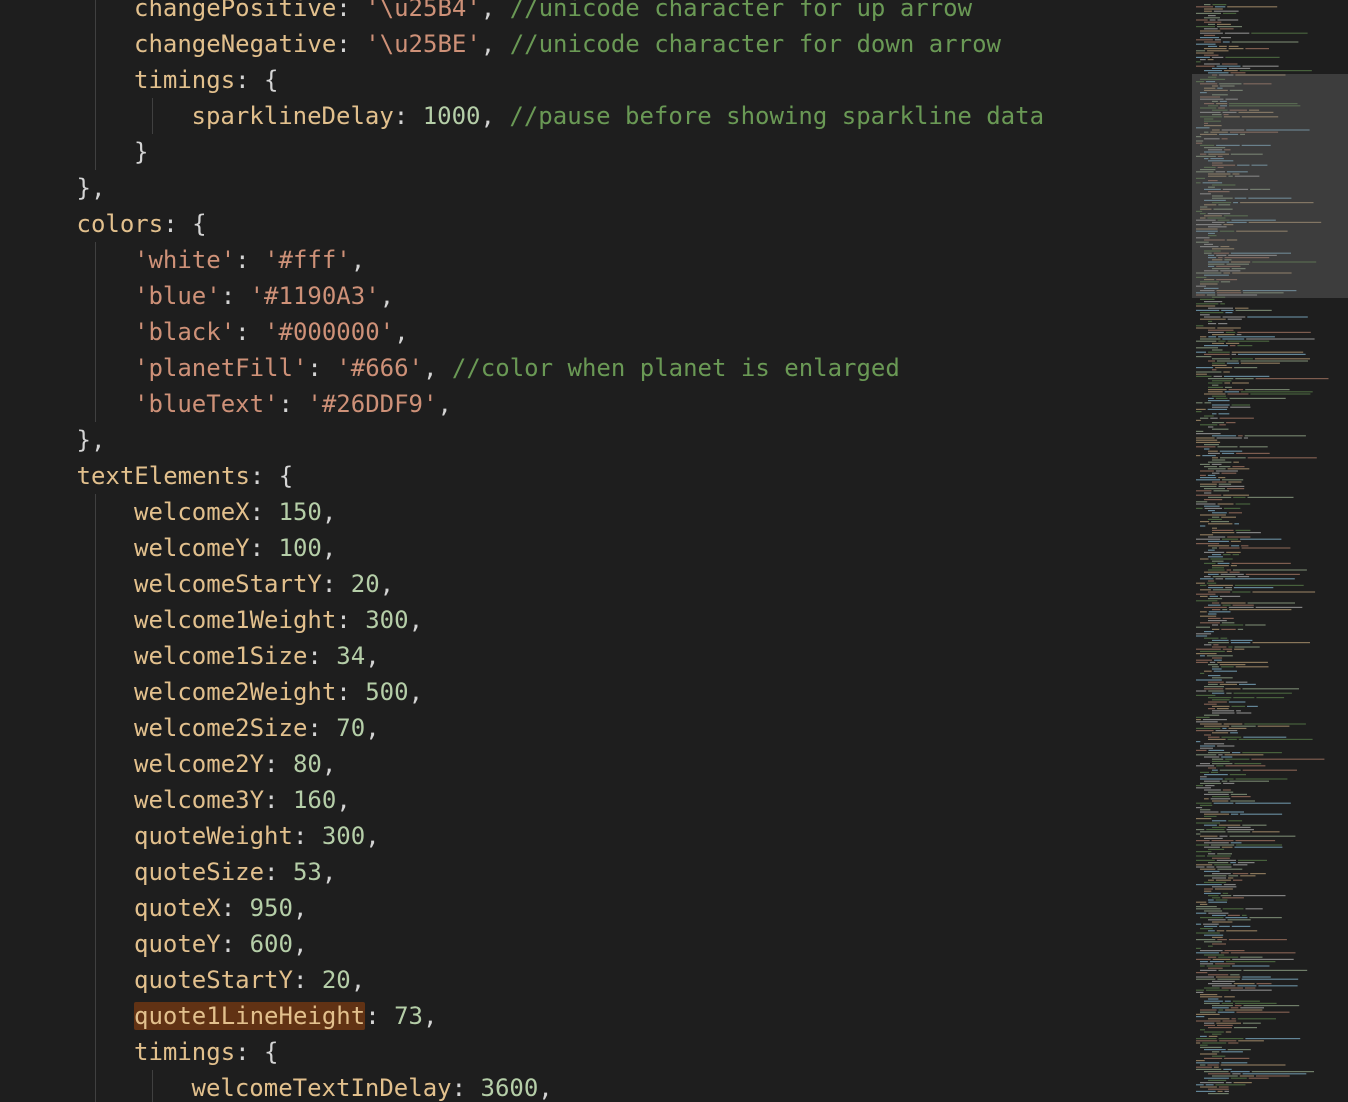 The image size is (1348, 1102). Describe the element at coordinates (595, 1086) in the screenshot. I see `code-line: welcomeTextInDelay: 3600,` at that location.